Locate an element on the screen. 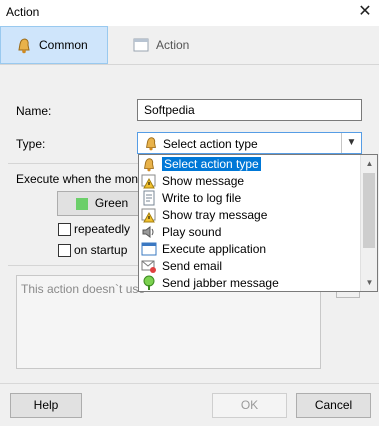 The height and width of the screenshot is (426, 379). help-button: Help is located at coordinates (46, 405).